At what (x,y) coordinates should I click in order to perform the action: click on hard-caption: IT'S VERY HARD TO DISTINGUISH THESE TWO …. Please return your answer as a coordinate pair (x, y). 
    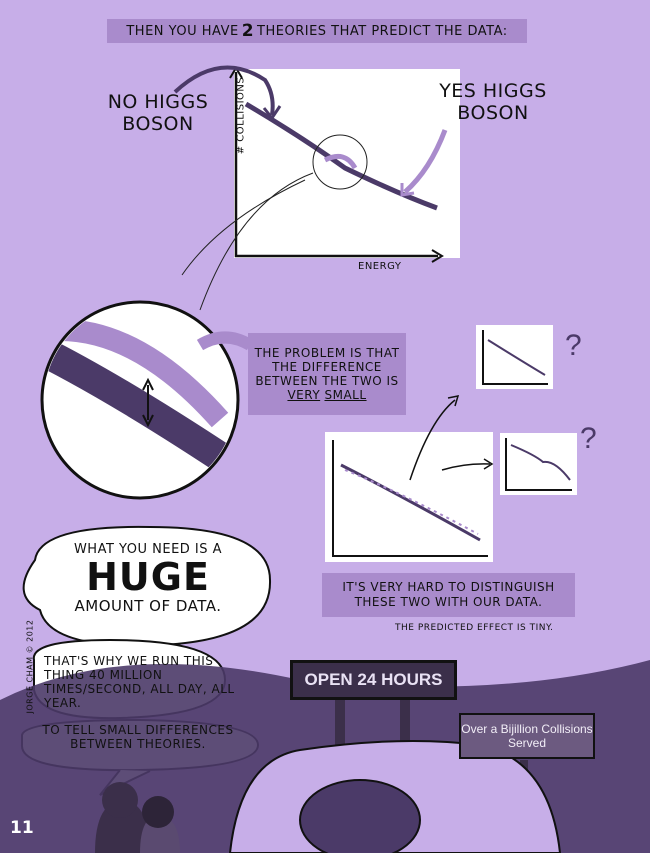
    Looking at the image, I should click on (448, 595).